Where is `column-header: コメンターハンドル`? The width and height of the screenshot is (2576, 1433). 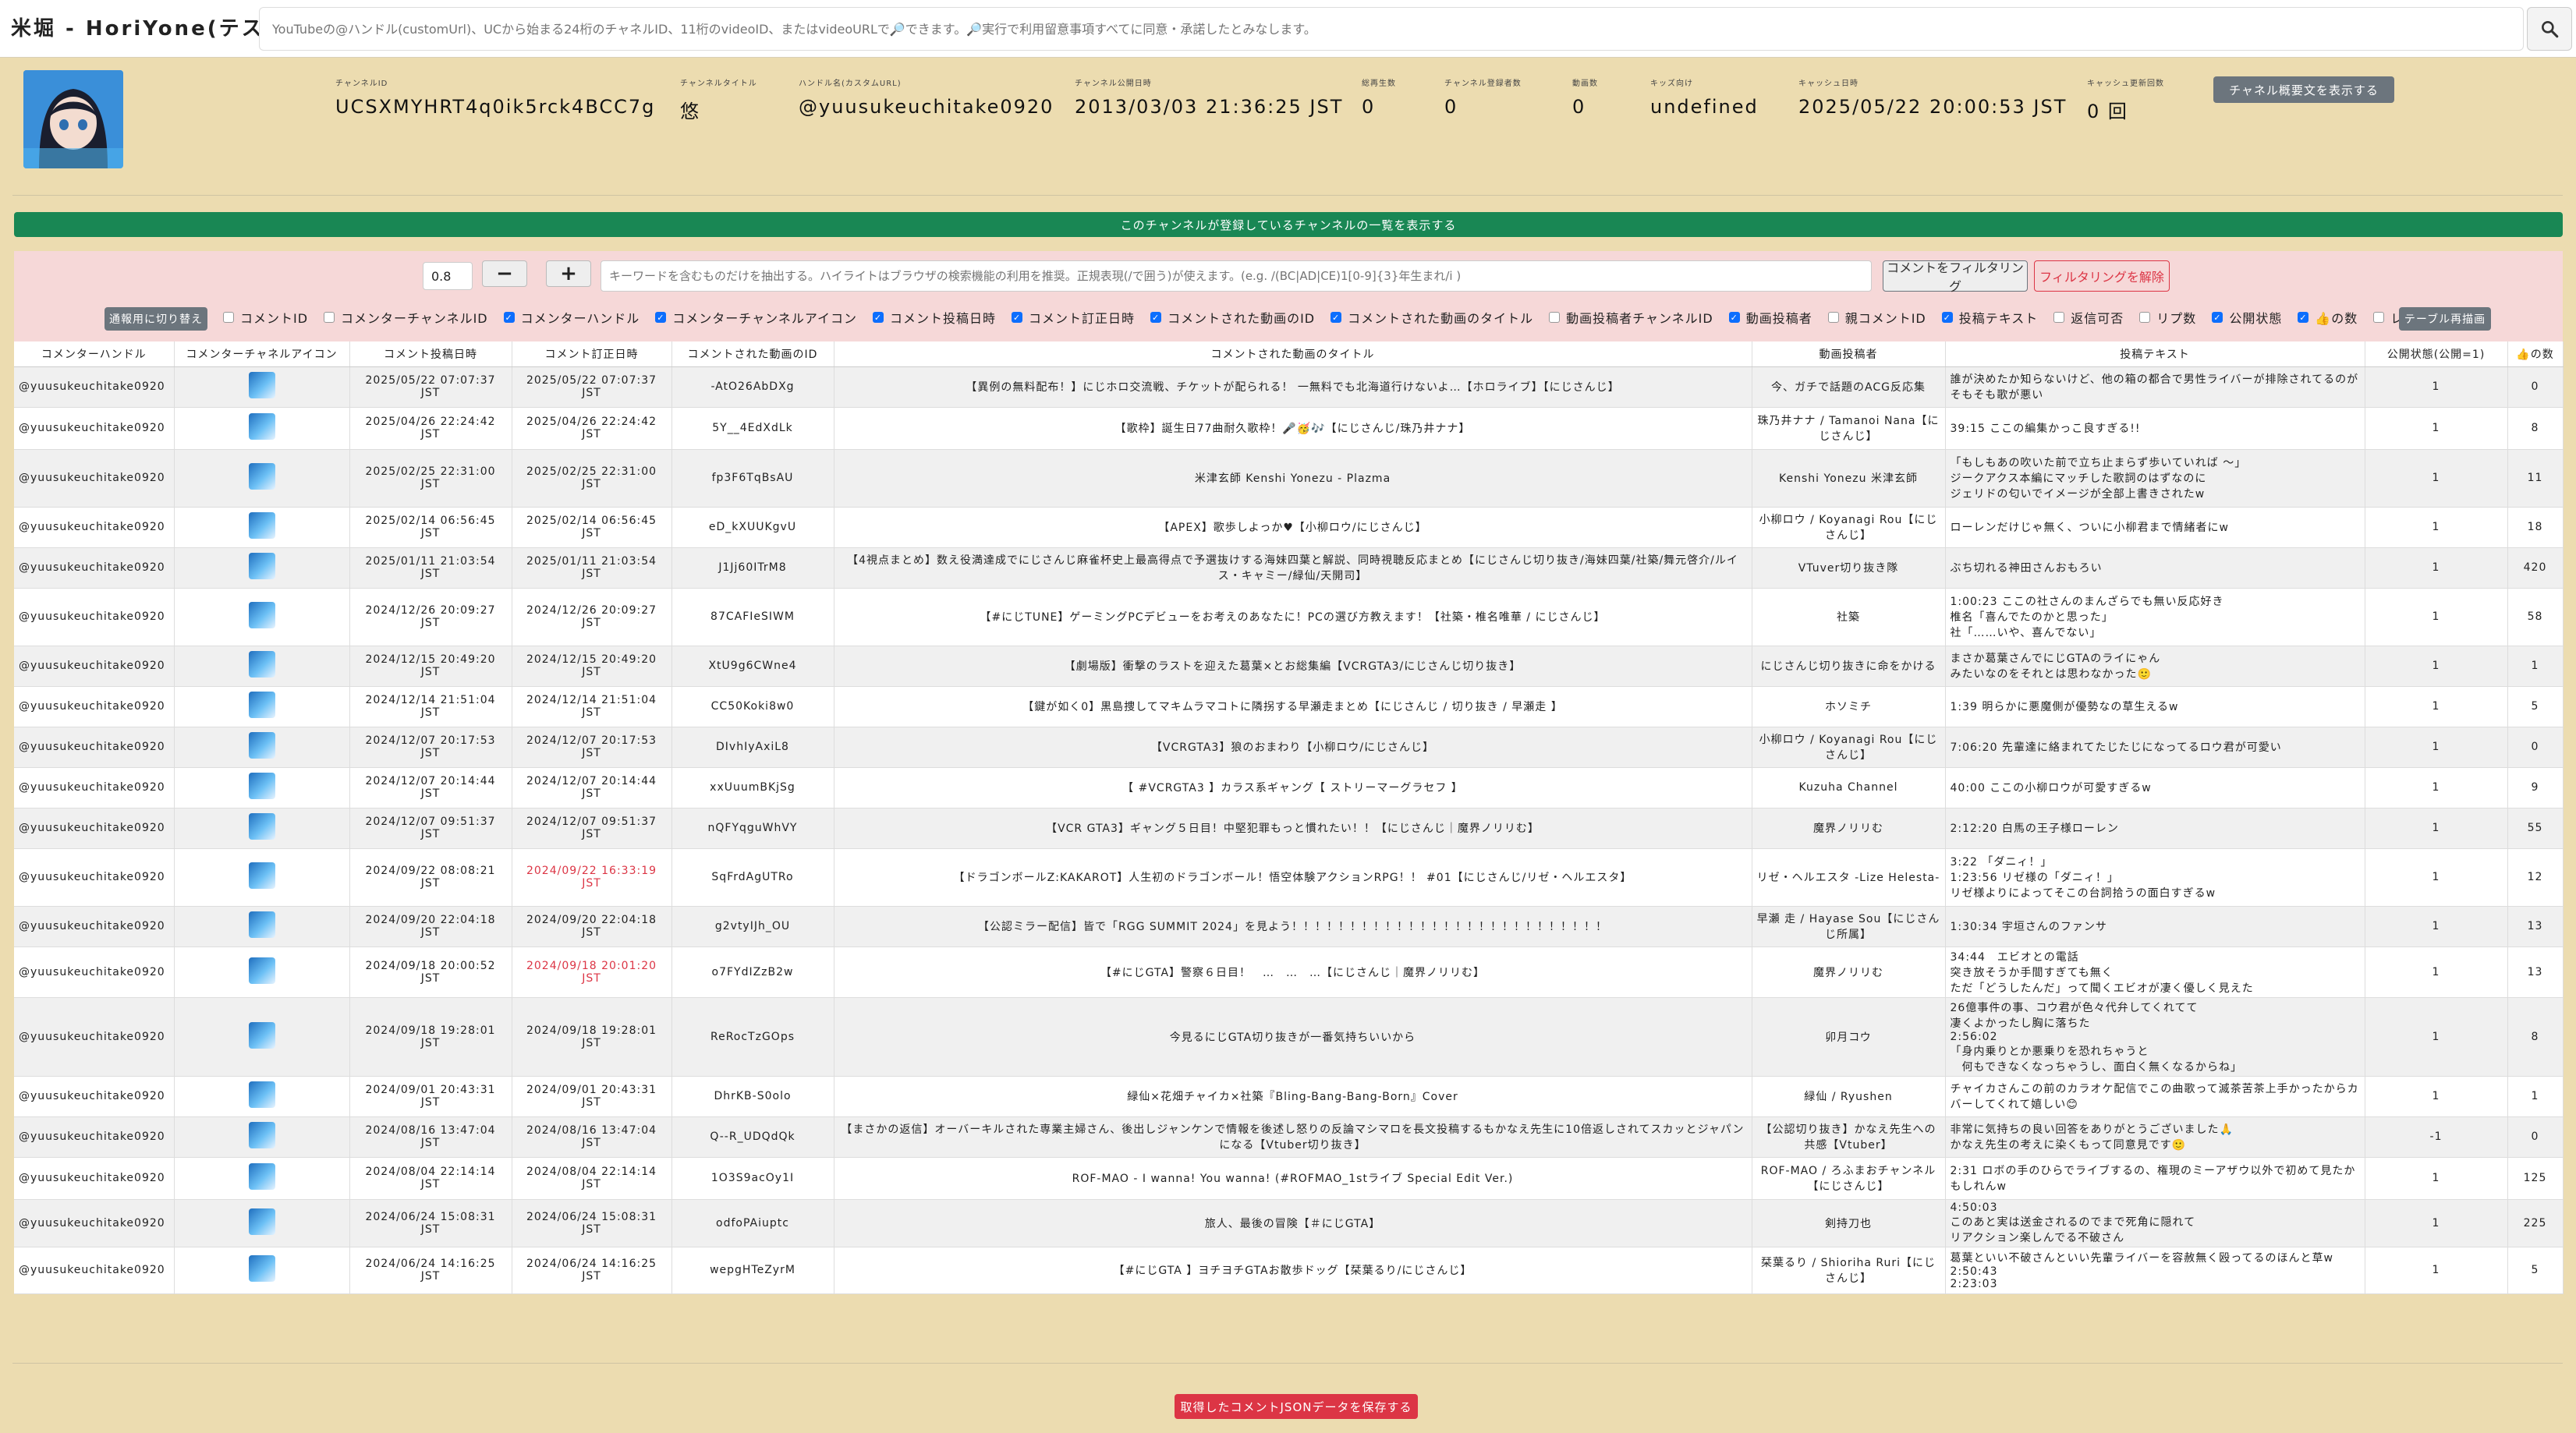 column-header: コメンターハンドル is located at coordinates (95, 354).